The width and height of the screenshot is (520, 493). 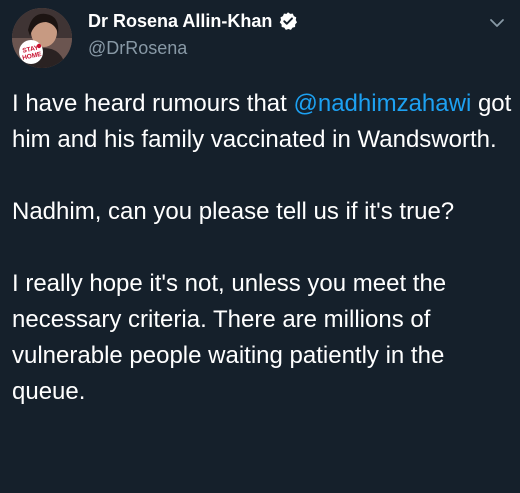 What do you see at coordinates (193, 48) in the screenshot?
I see `user-handle: @DrRosena` at bounding box center [193, 48].